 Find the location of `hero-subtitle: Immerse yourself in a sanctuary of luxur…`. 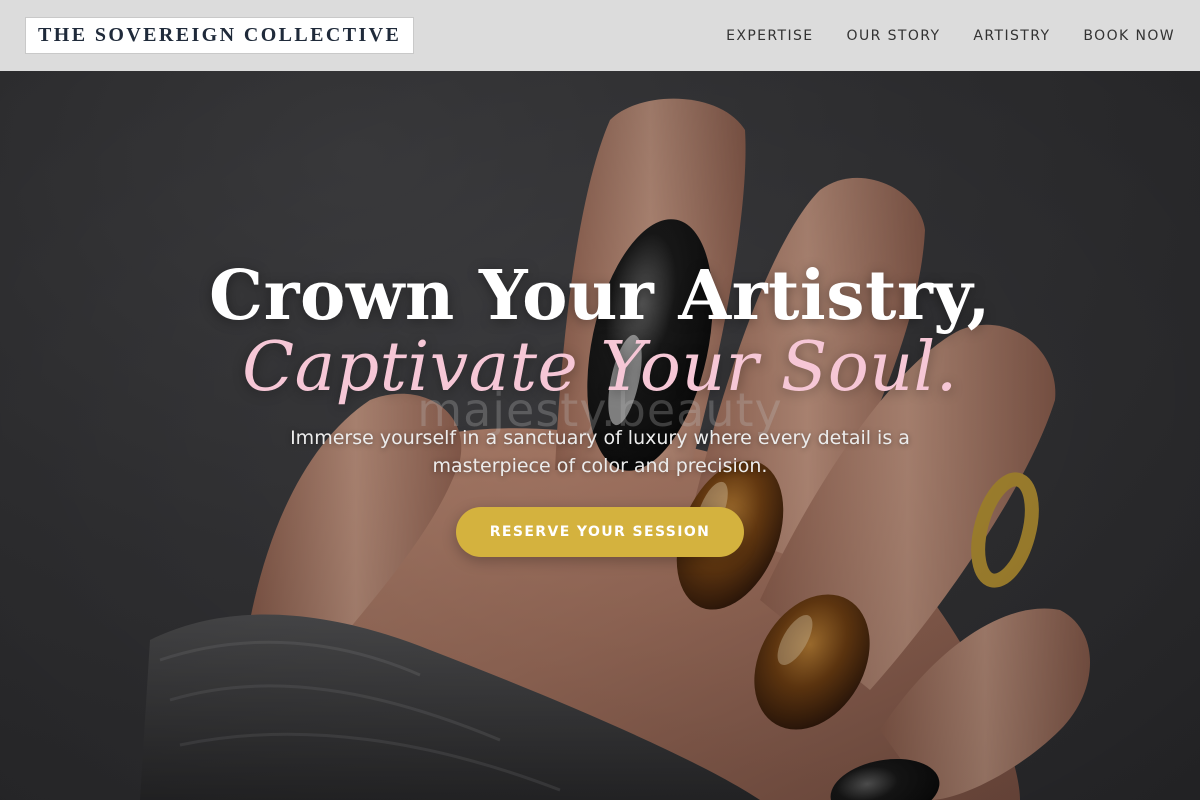

hero-subtitle: Immerse yourself in a sanctuary of luxur… is located at coordinates (600, 452).